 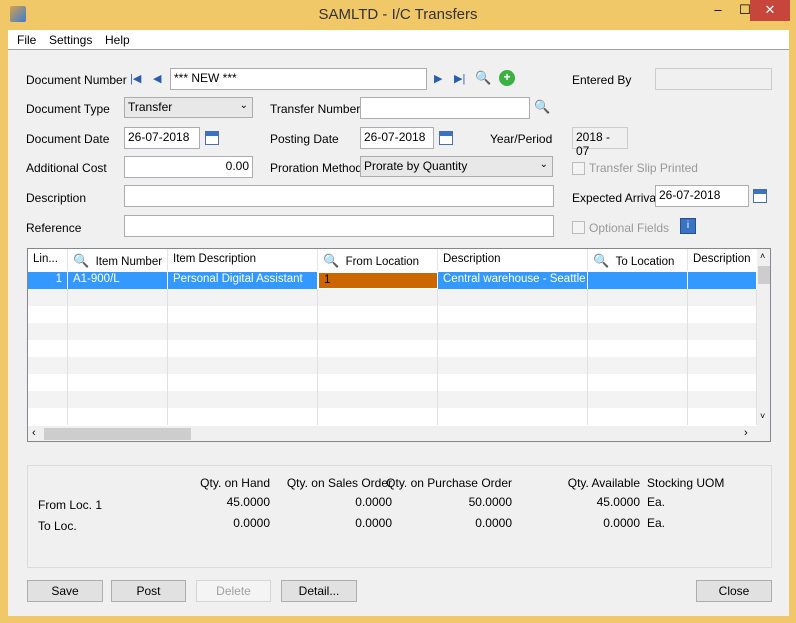 I want to click on save-button: Save, so click(x=65, y=591).